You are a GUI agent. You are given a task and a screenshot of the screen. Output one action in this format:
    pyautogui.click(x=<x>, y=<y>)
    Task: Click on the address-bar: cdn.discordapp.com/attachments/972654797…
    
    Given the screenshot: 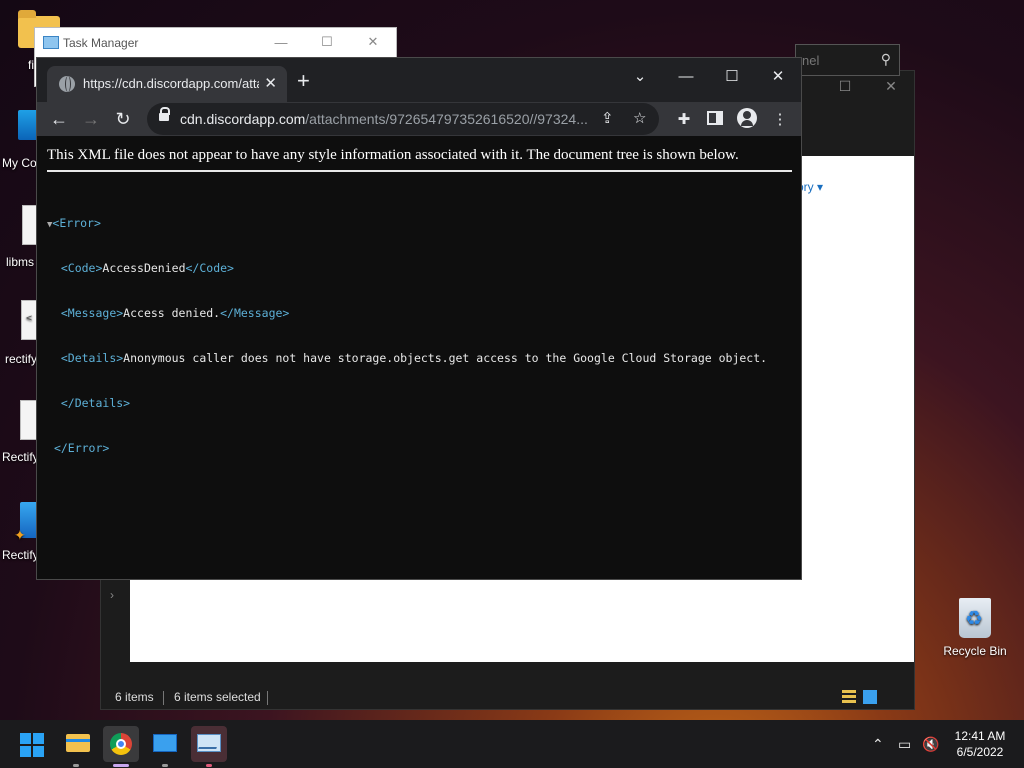 What is the action you would take?
    pyautogui.click(x=403, y=119)
    